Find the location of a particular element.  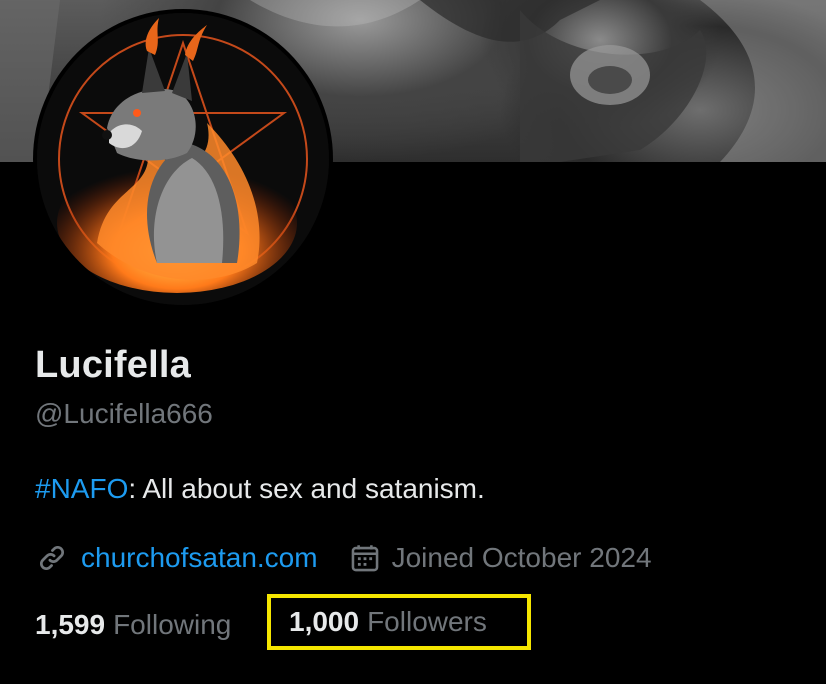

link-icon is located at coordinates (52, 558).